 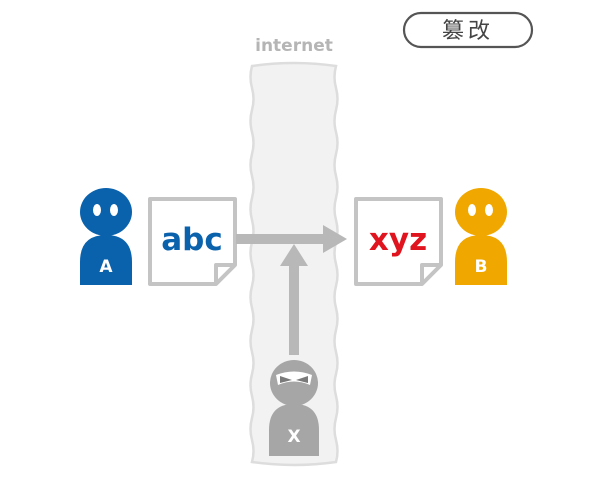 I want to click on transmission-arrow-shaft, so click(x=281, y=239).